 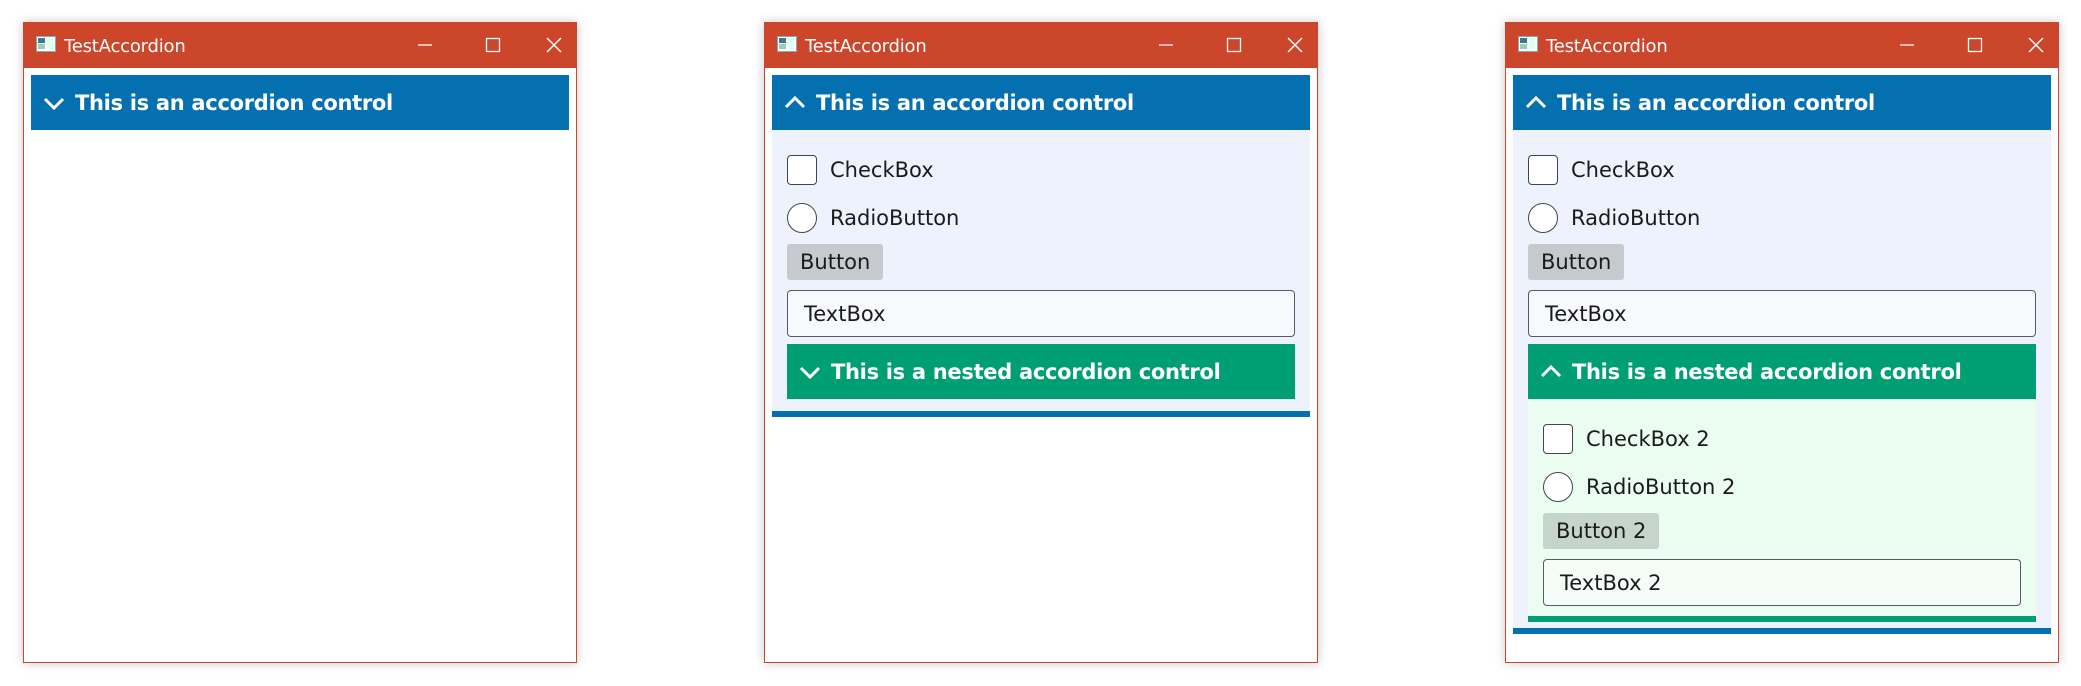 I want to click on button: Button 2, so click(x=1601, y=531).